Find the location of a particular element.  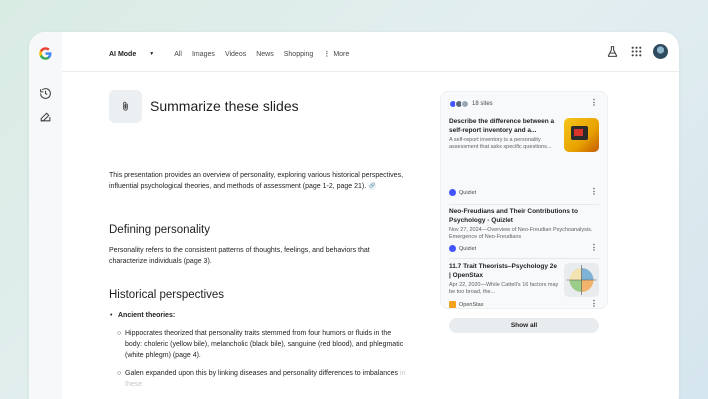

avatar is located at coordinates (660, 51).